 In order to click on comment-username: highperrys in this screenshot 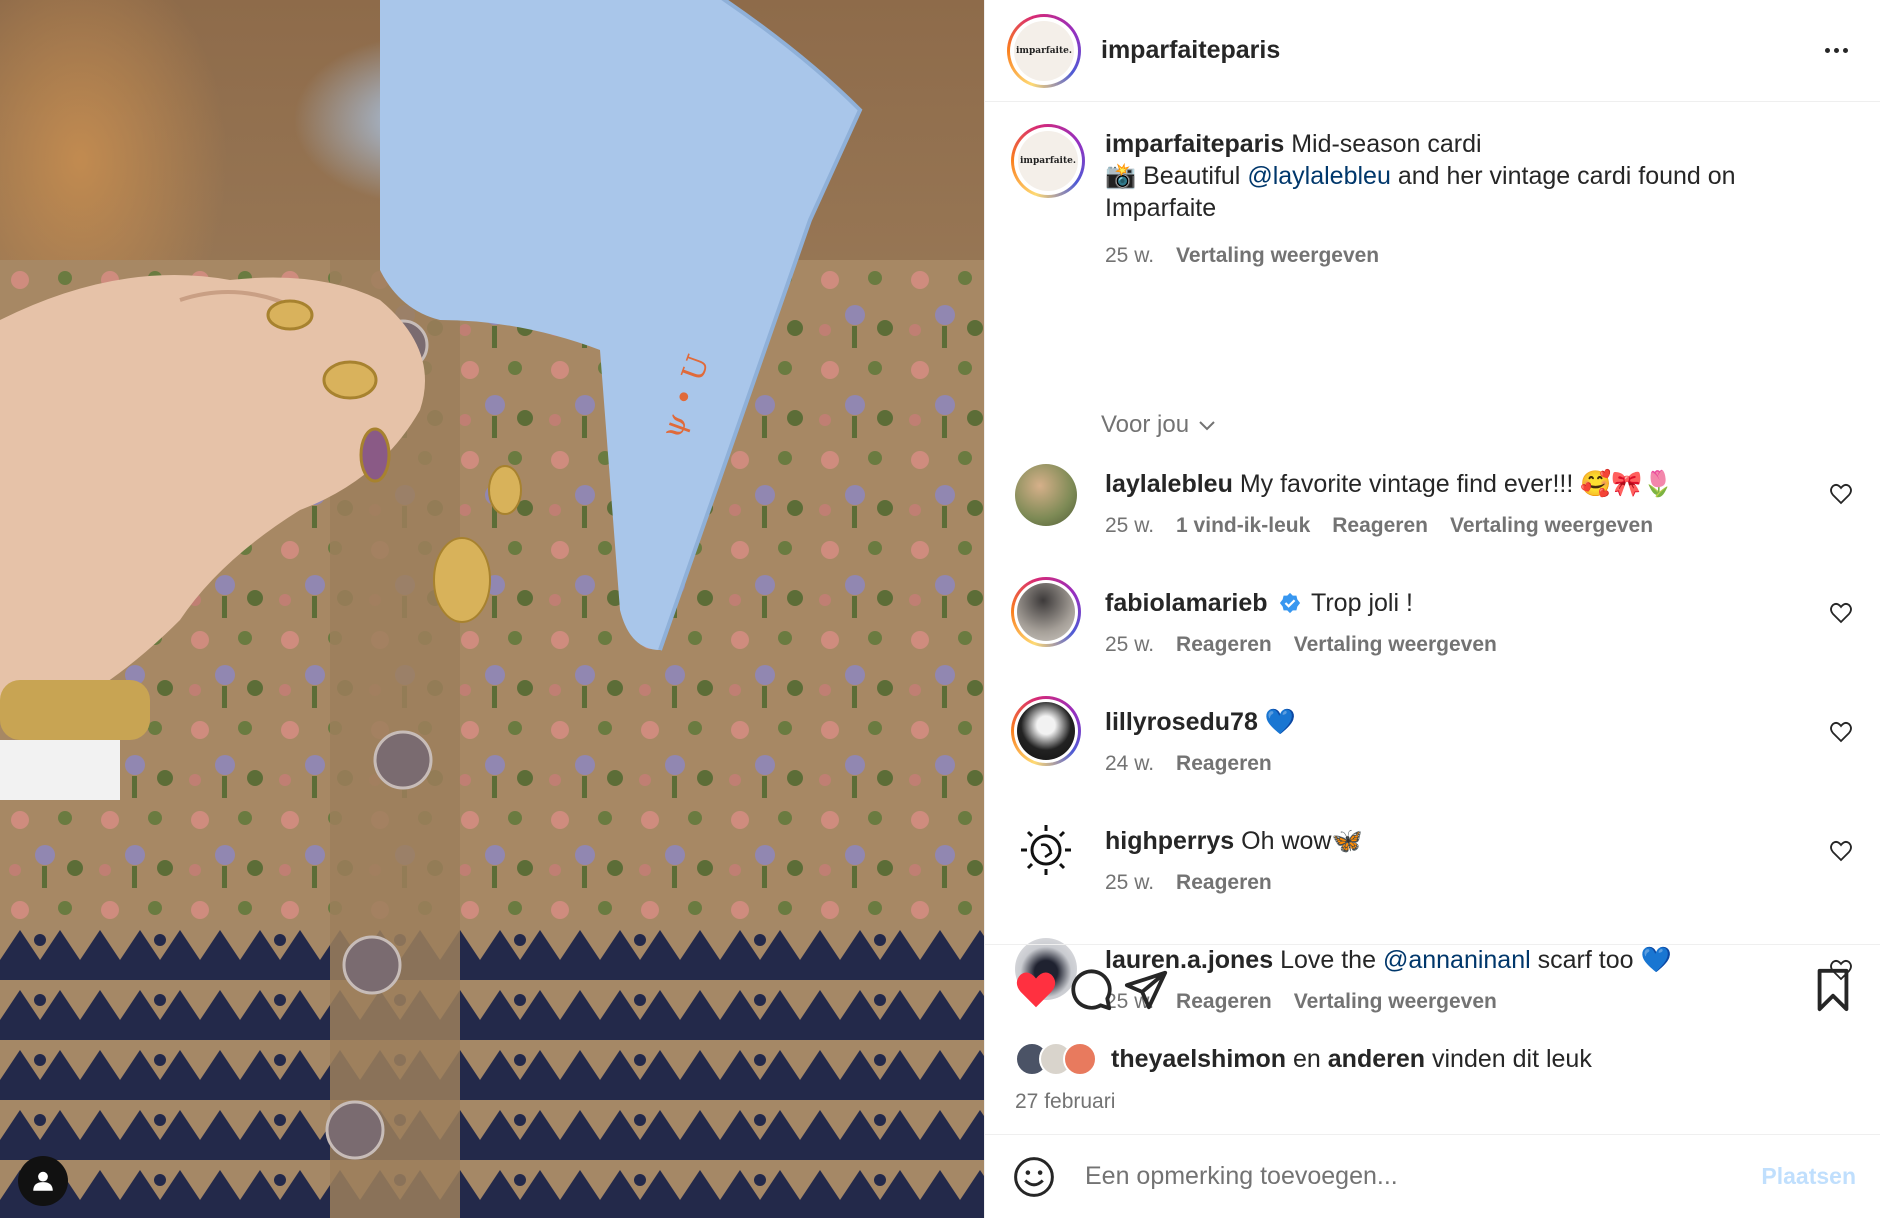, I will do `click(1169, 841)`.